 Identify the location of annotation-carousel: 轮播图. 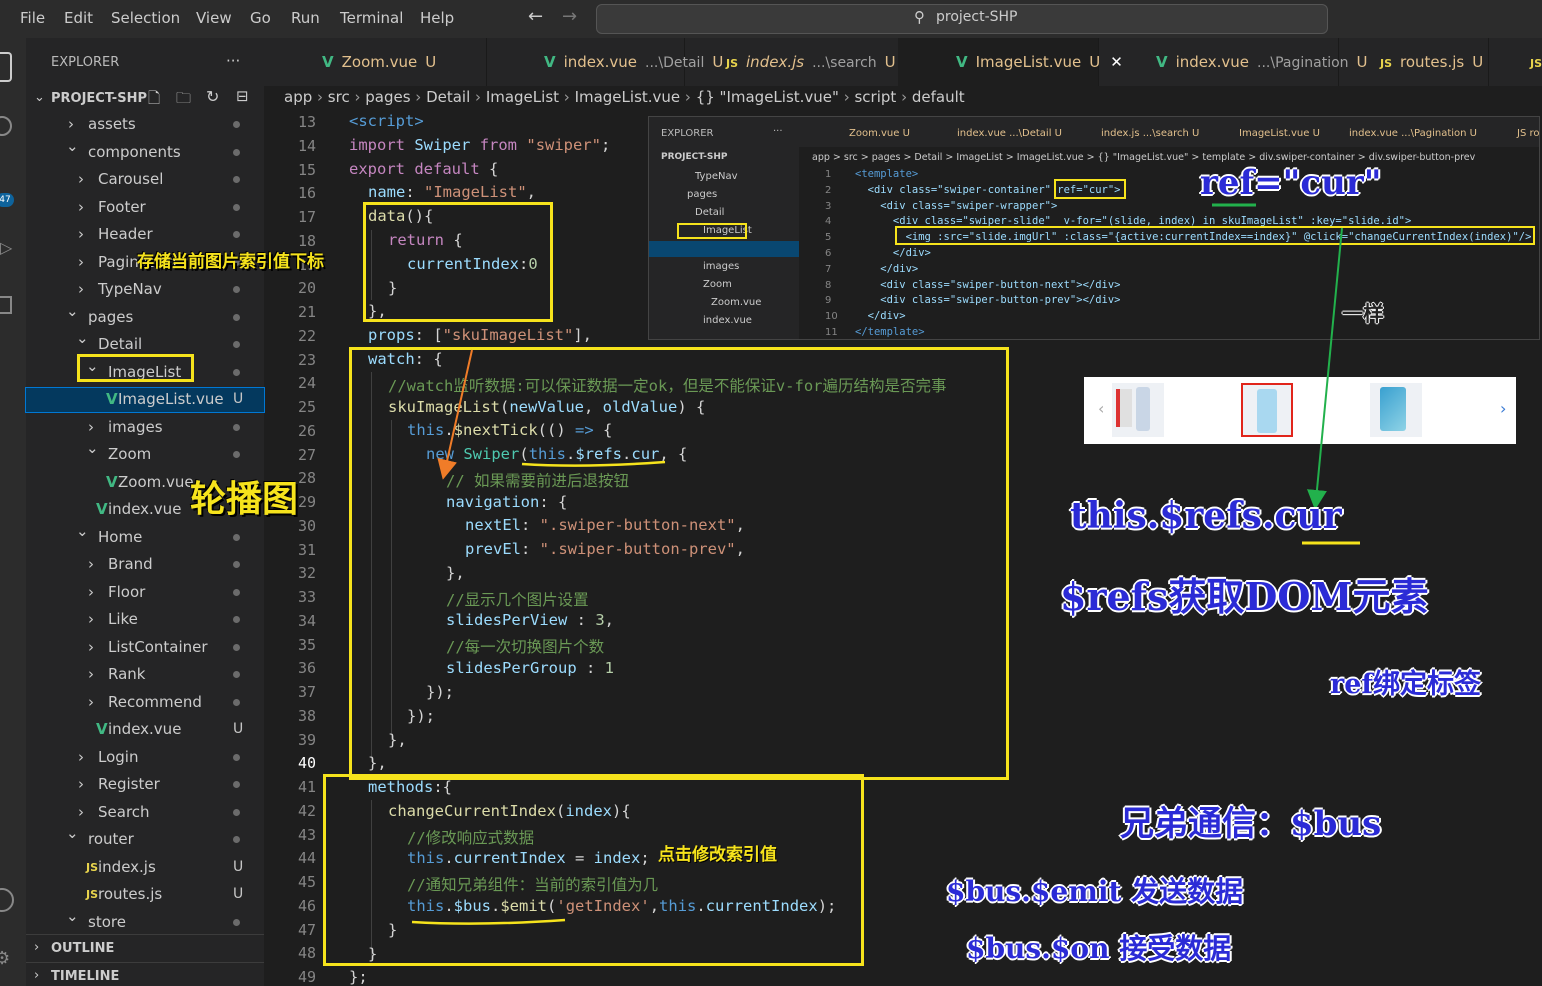
(244, 499).